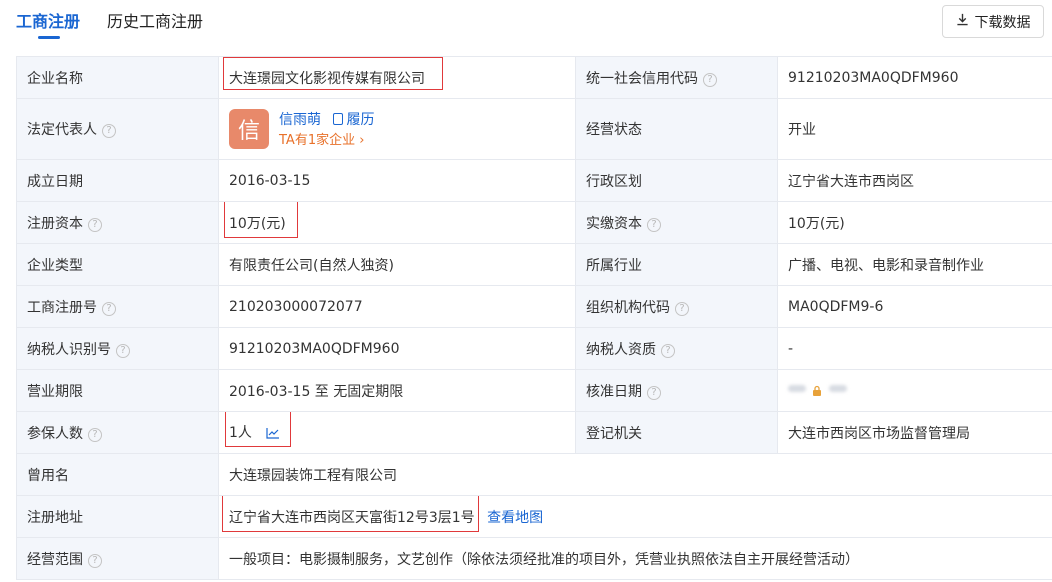 Image resolution: width=1052 pixels, height=582 pixels. I want to click on table-row: 成立日期 2016-03-15 行政区划 辽宁省大连市西岗区, so click(534, 180).